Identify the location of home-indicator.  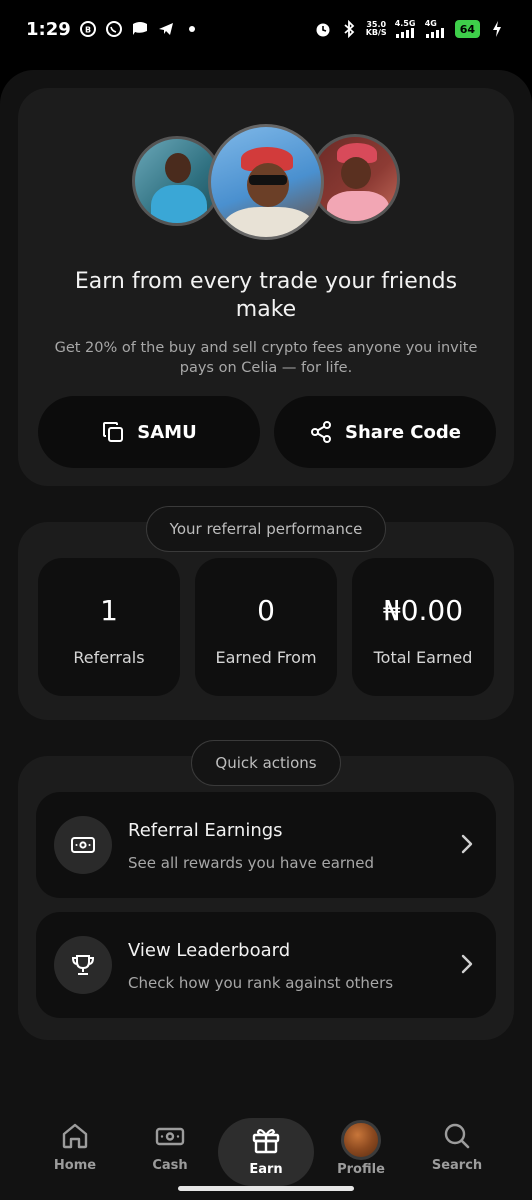
(266, 1188).